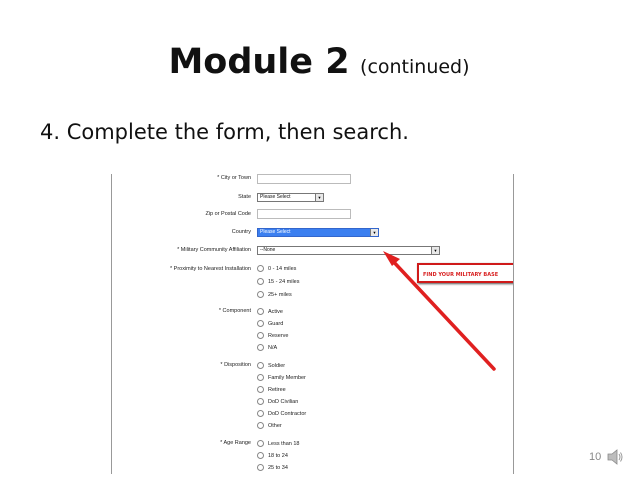 This screenshot has width=638, height=478. What do you see at coordinates (415, 67) in the screenshot?
I see `slide-title-suffix: (continued)` at bounding box center [415, 67].